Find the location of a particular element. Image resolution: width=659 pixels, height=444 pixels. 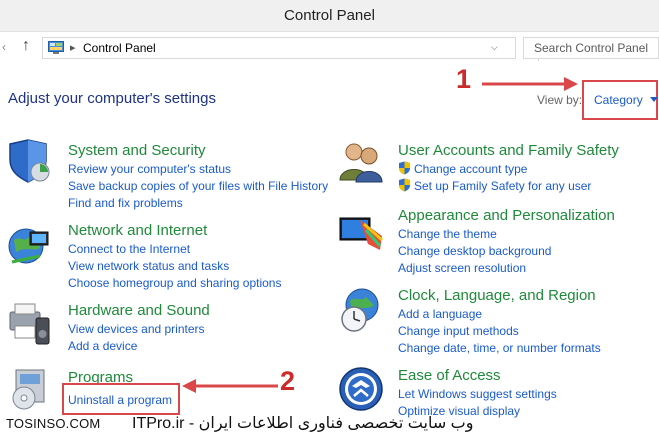

link-add-device: Add a device is located at coordinates (102, 346).